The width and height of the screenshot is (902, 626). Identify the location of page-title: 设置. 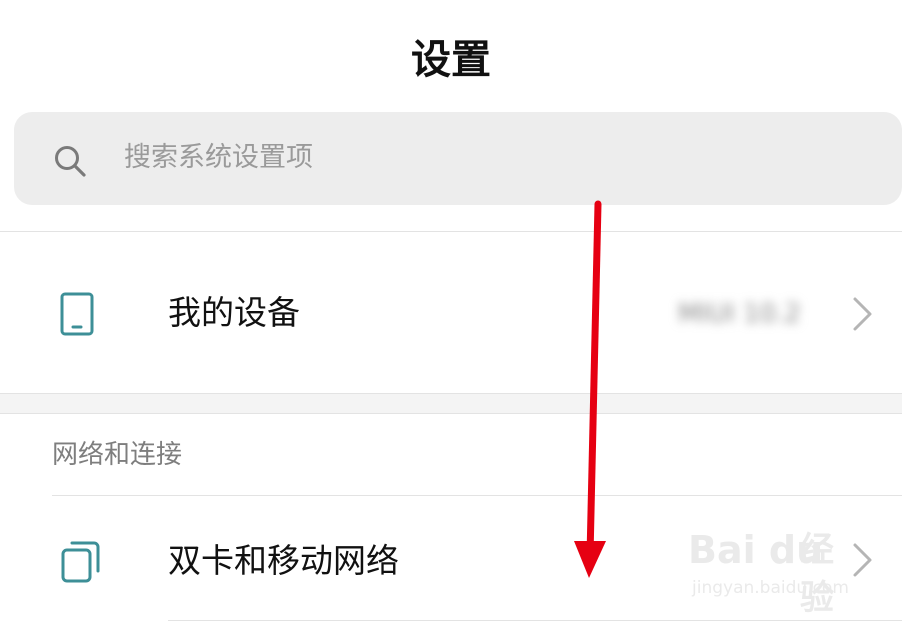
(451, 60).